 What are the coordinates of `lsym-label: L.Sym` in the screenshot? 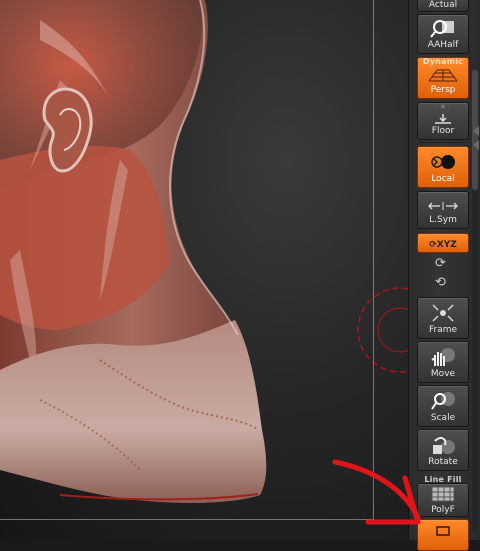 It's located at (443, 220).